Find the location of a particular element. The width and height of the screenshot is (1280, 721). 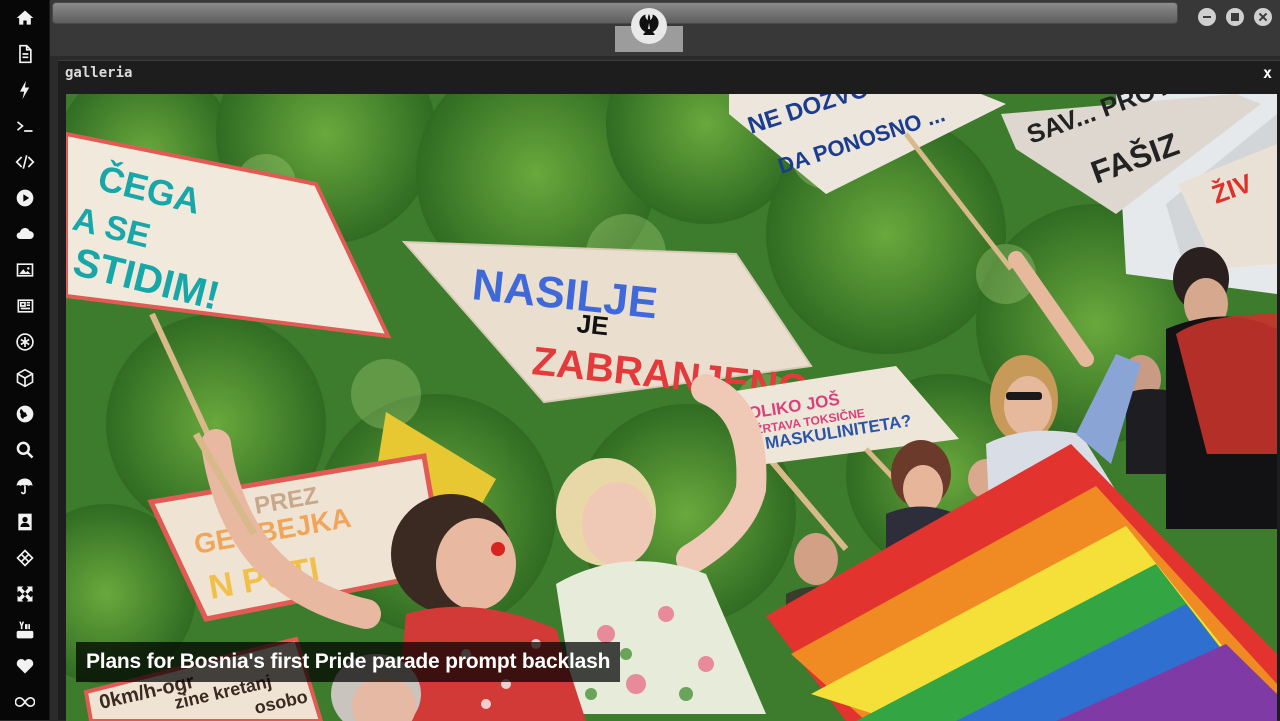

maximize-icon is located at coordinates (1235, 17).